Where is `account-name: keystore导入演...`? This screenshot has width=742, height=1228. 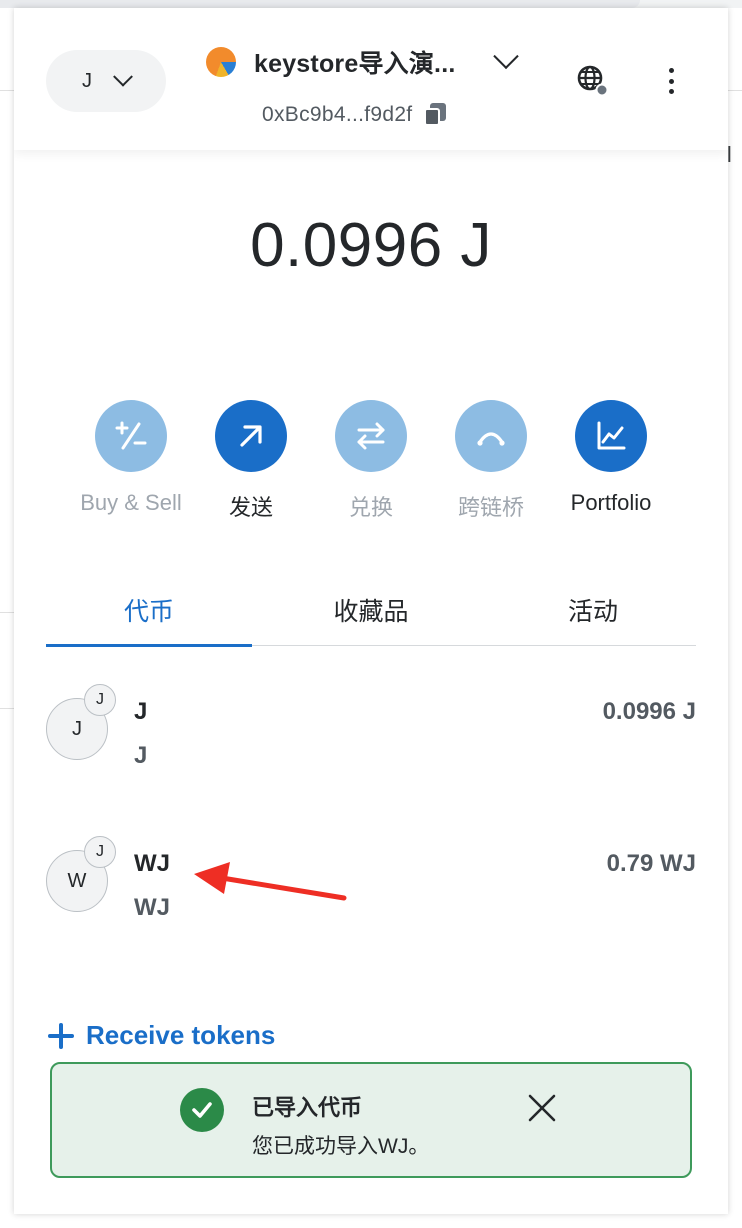
account-name: keystore导入演... is located at coordinates (355, 64).